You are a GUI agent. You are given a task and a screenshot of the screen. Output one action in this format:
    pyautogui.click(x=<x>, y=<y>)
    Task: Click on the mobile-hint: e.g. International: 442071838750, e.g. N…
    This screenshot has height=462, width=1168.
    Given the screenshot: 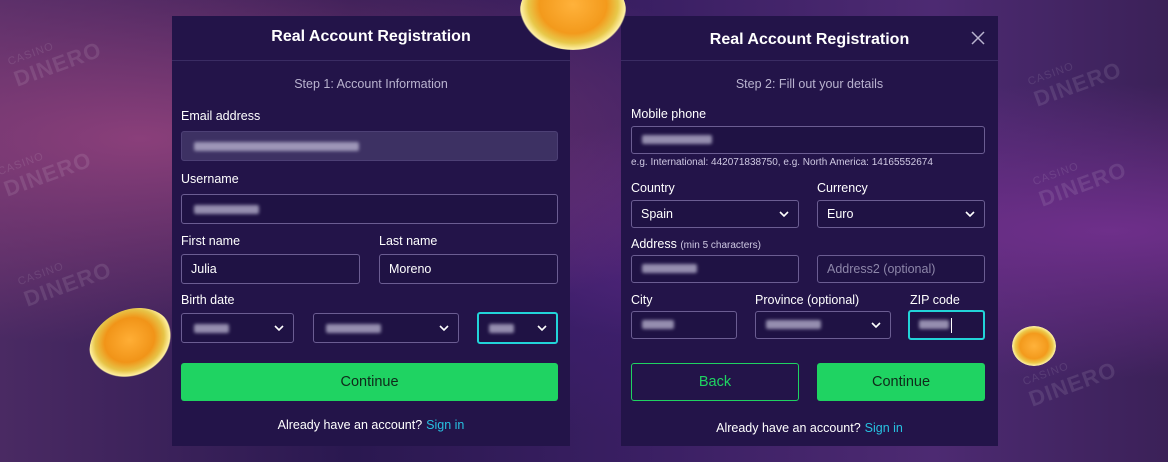 What is the action you would take?
    pyautogui.click(x=782, y=162)
    